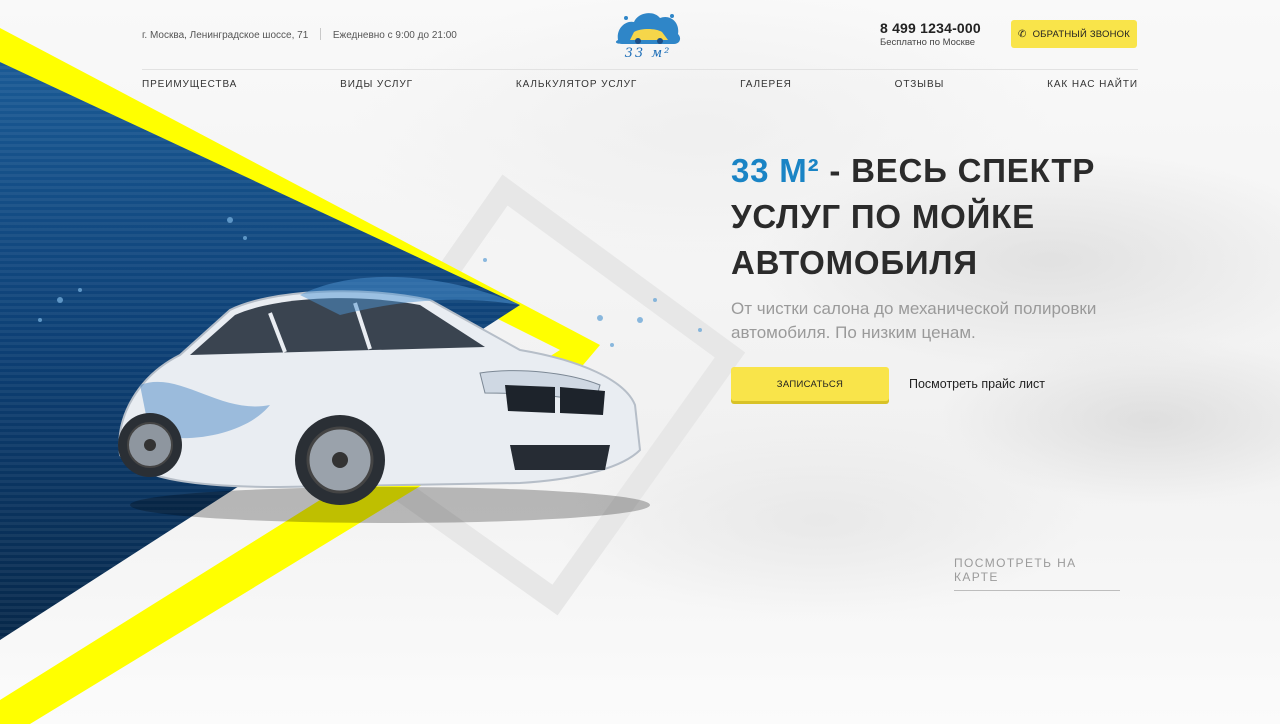 This screenshot has height=724, width=1280. I want to click on view-map-link: ПОСМОТРЕТЬ НА КАРТЕ, so click(1037, 573).